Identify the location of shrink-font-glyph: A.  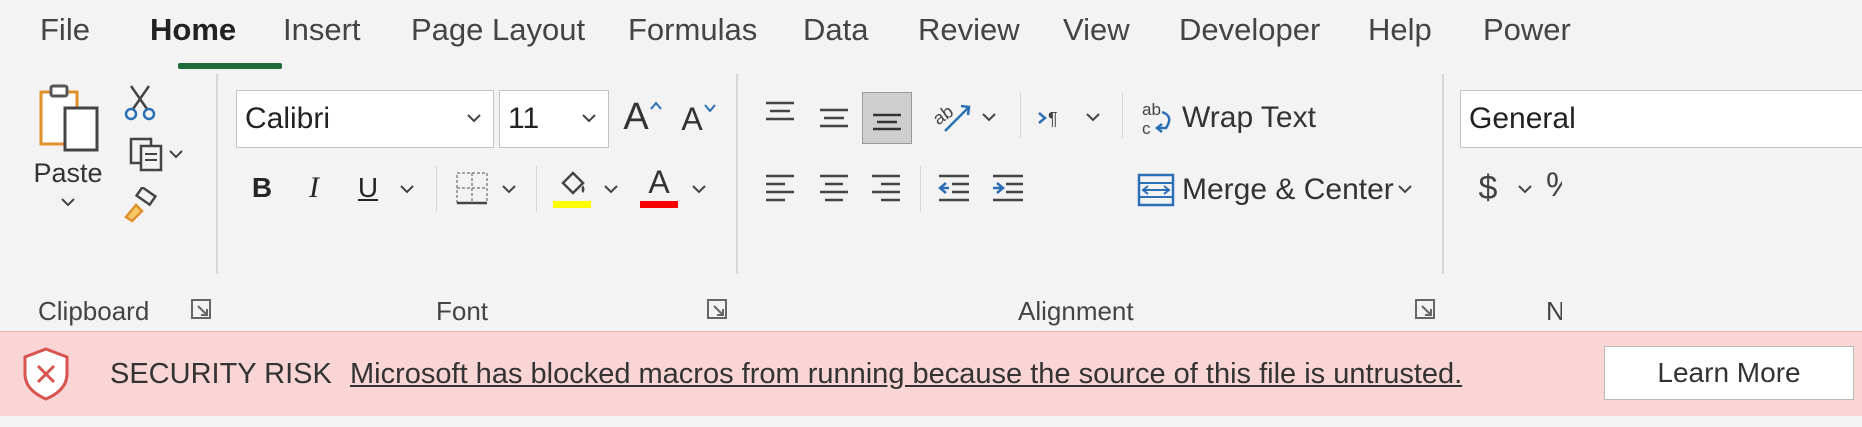
(692, 118).